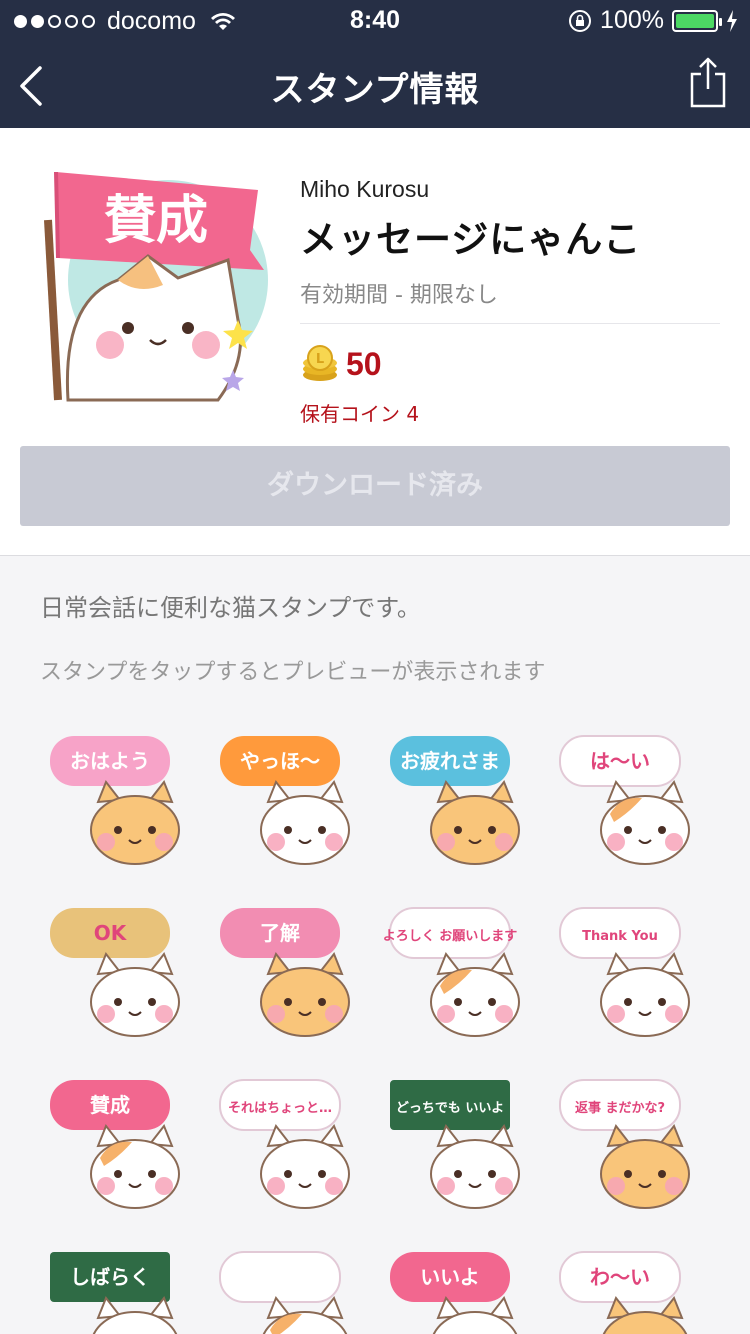 The height and width of the screenshot is (1334, 750). Describe the element at coordinates (111, 933) in the screenshot. I see `sticker-text: OK` at that location.